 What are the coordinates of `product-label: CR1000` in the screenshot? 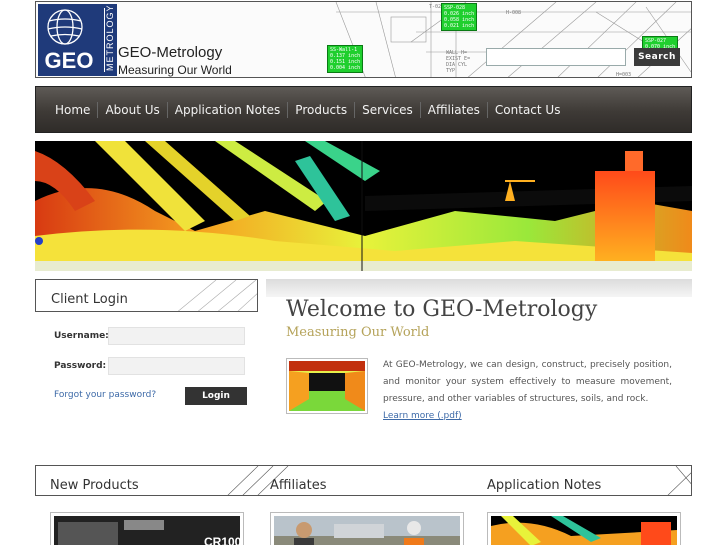 It's located at (222, 540).